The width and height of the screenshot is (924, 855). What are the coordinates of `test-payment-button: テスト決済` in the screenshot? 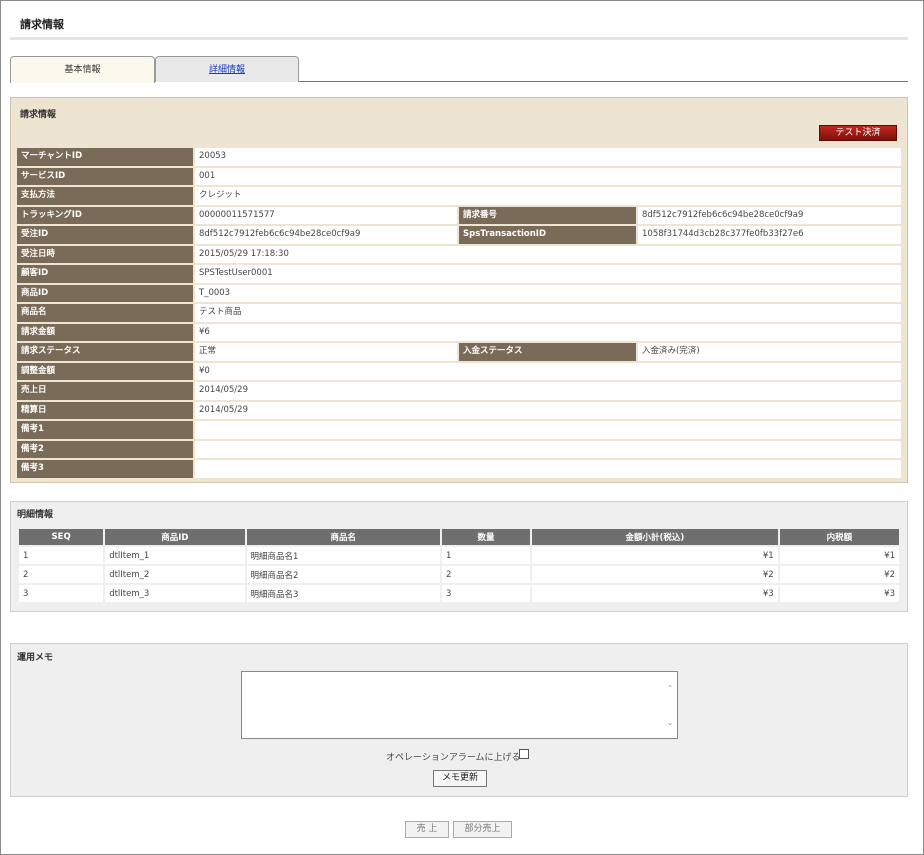 It's located at (858, 133).